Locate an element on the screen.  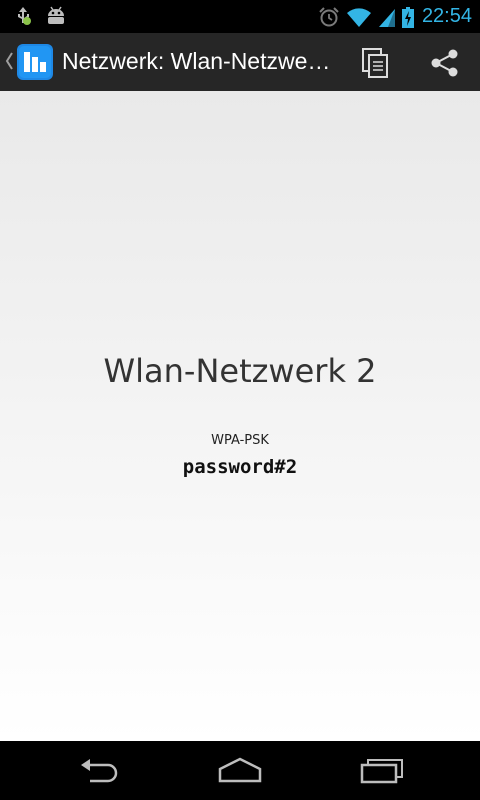
app-icon is located at coordinates (35, 62).